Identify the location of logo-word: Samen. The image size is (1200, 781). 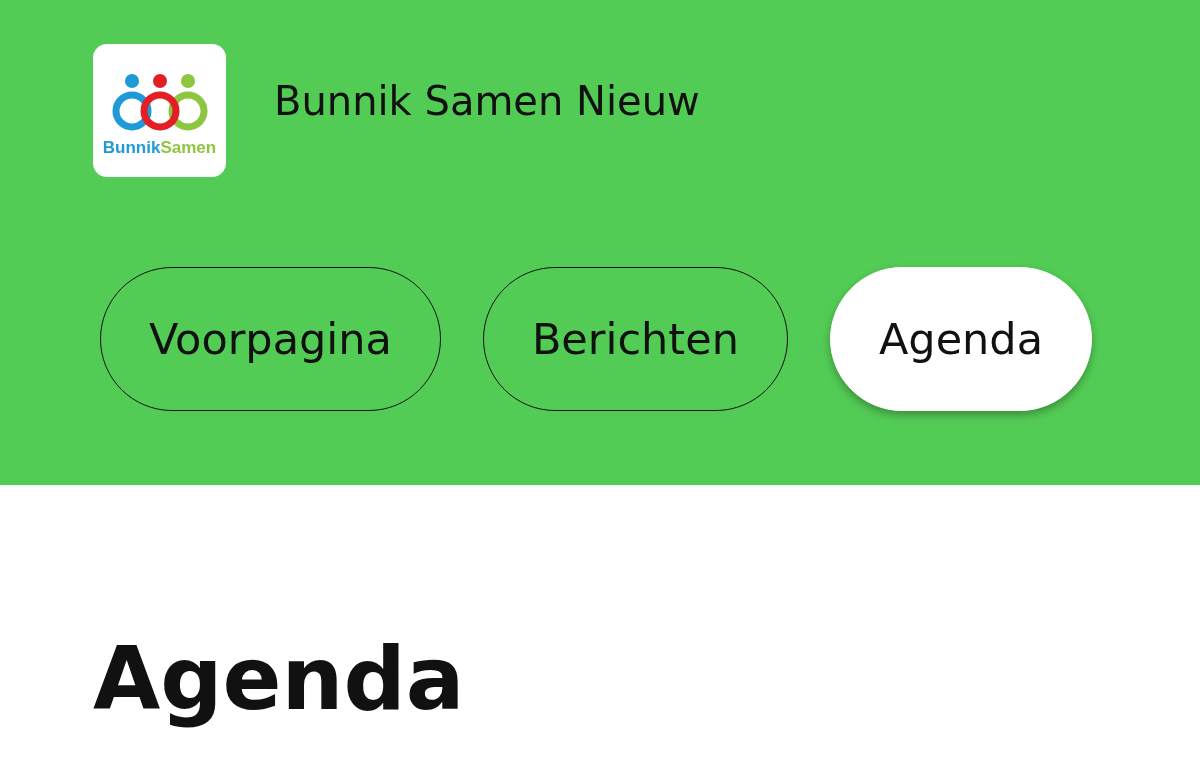
(188, 147).